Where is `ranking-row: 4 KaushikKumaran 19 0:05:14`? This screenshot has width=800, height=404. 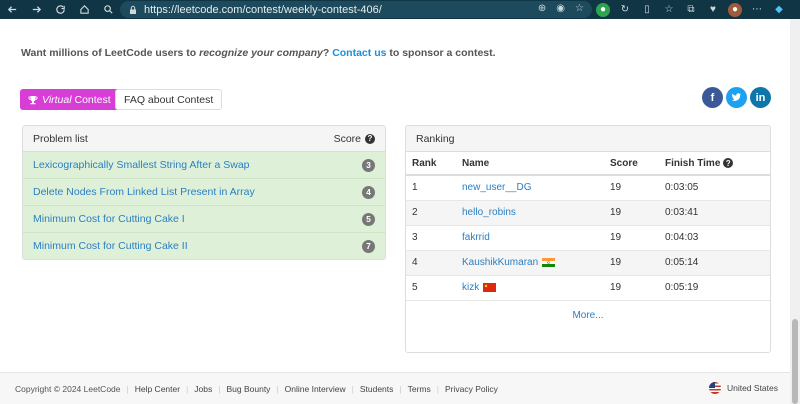 ranking-row: 4 KaushikKumaran 19 0:05:14 is located at coordinates (588, 262).